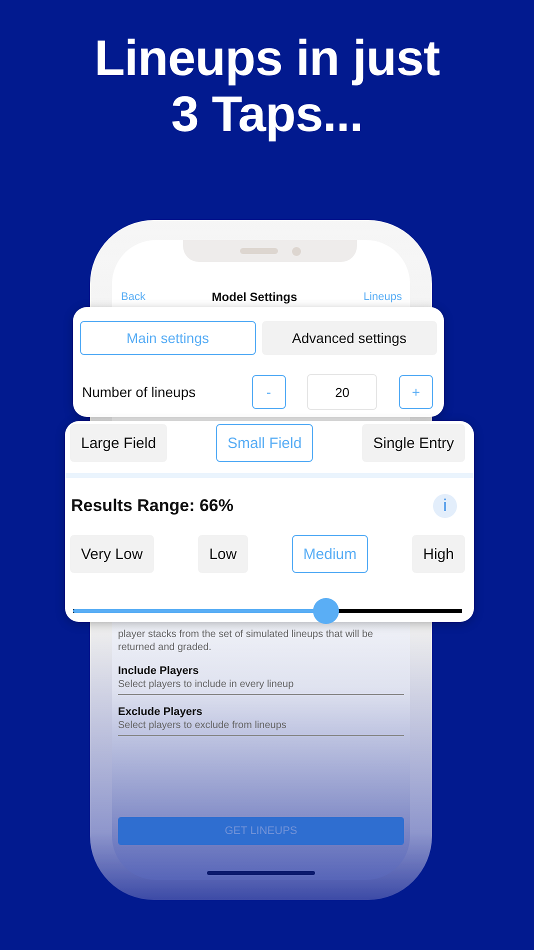 This screenshot has height=950, width=534. I want to click on range-option: Very Low, so click(112, 554).